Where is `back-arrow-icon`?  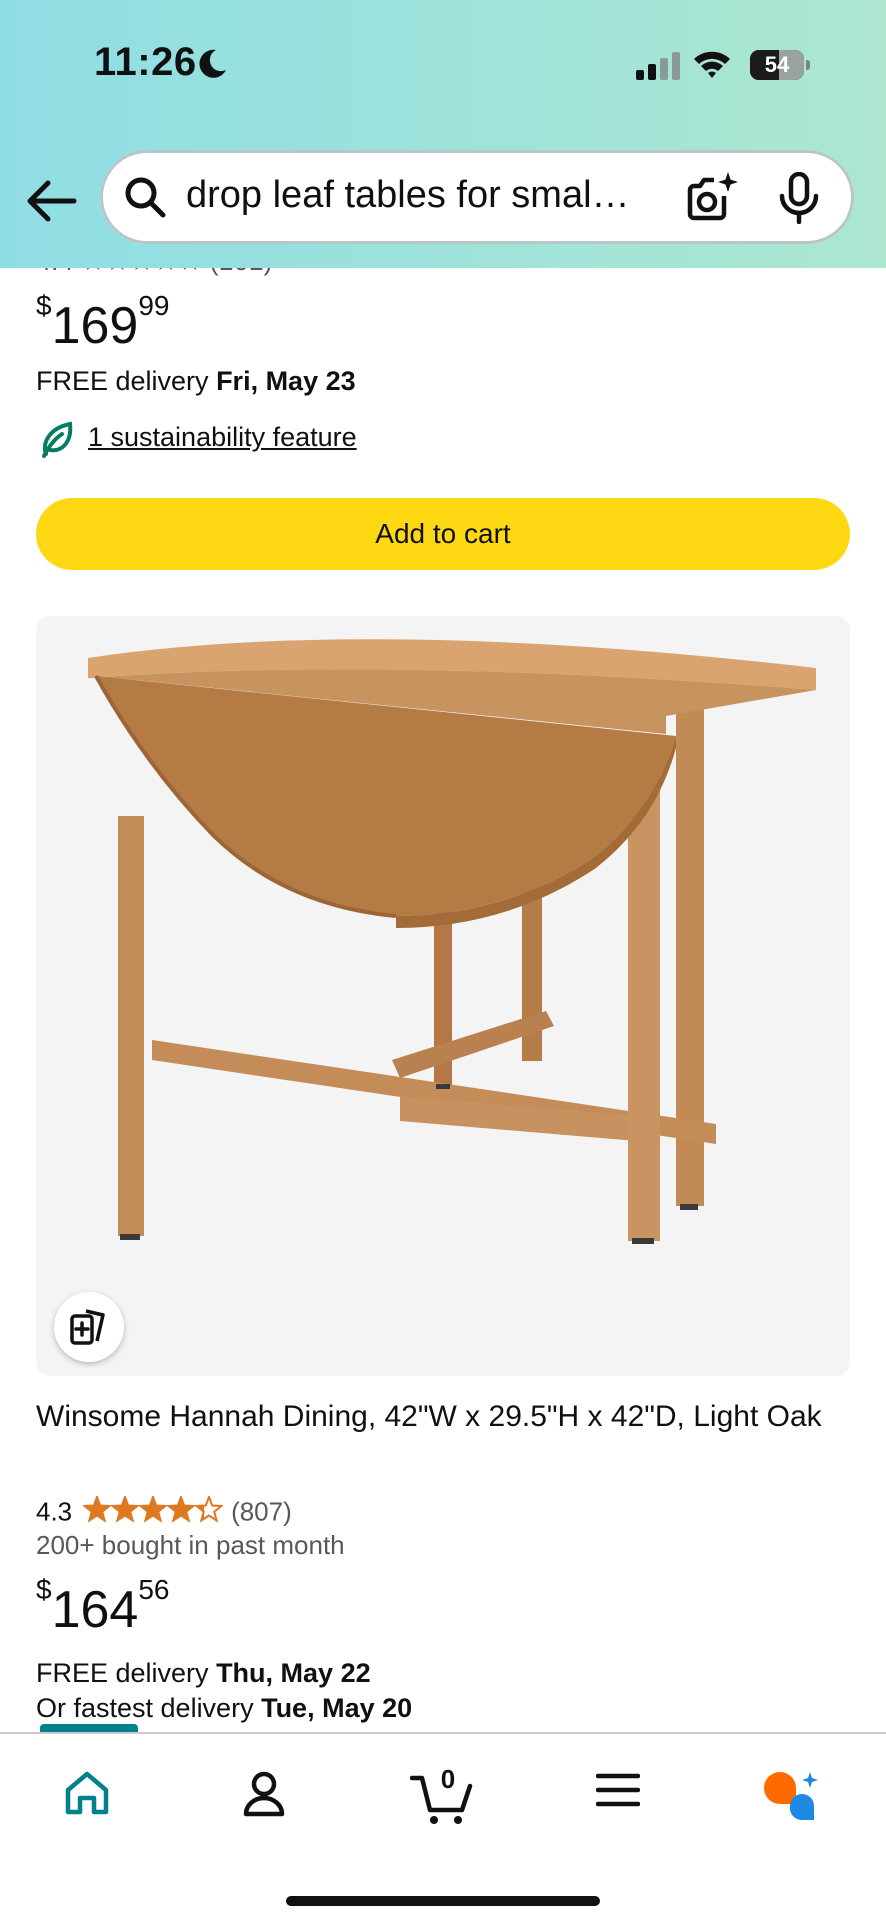 back-arrow-icon is located at coordinates (51, 201).